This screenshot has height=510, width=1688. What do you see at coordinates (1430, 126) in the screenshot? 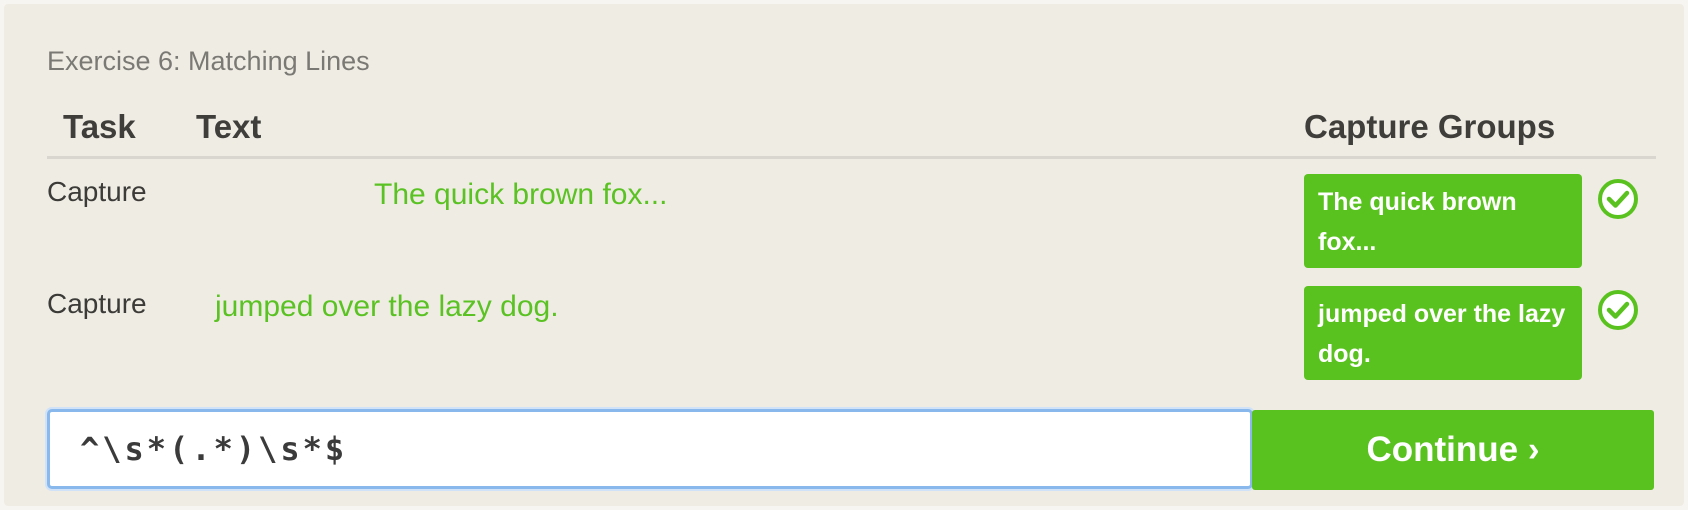
I see `capture-groups-column-header: Capture Groups` at bounding box center [1430, 126].